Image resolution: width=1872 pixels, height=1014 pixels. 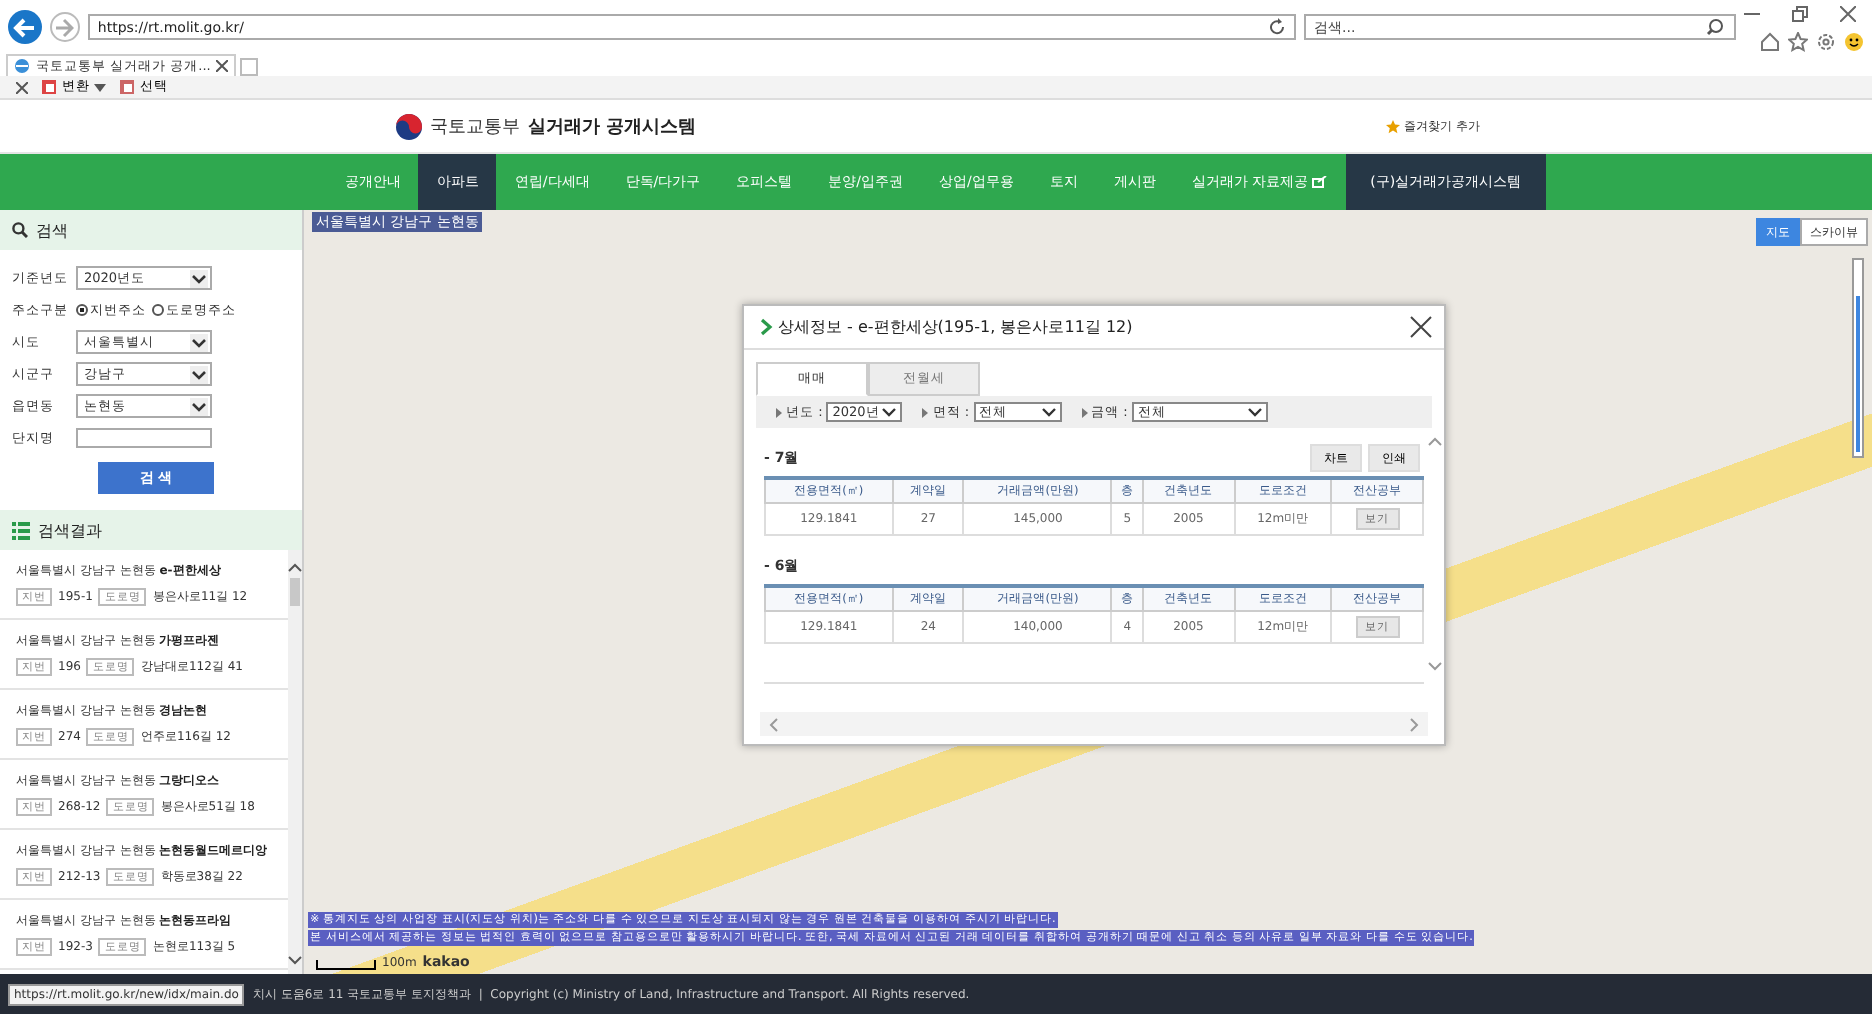 I want to click on forward-arrow-icon, so click(x=64, y=27).